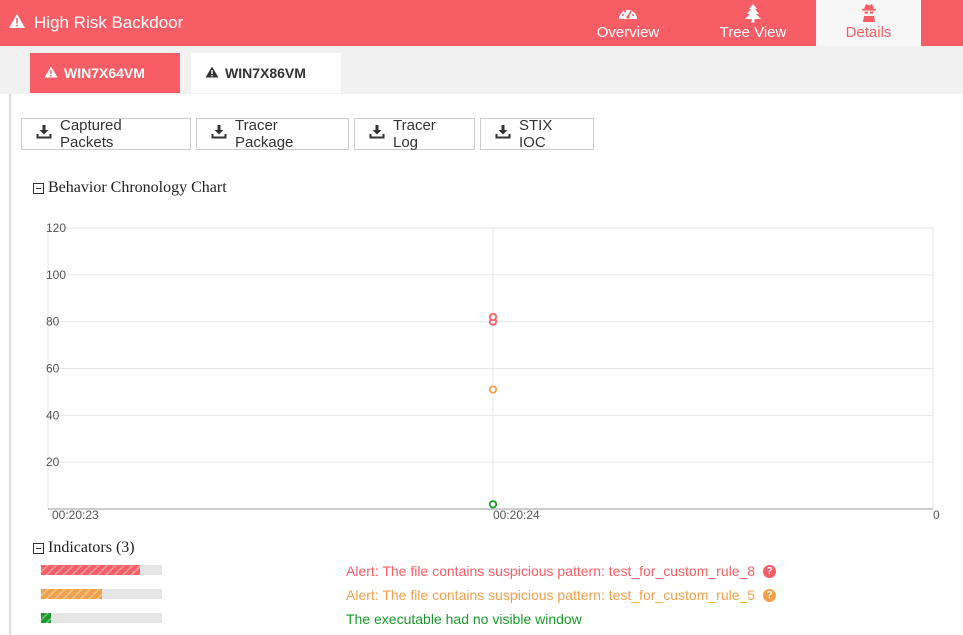  Describe the element at coordinates (868, 32) in the screenshot. I see `tab-details-label: Details` at that location.